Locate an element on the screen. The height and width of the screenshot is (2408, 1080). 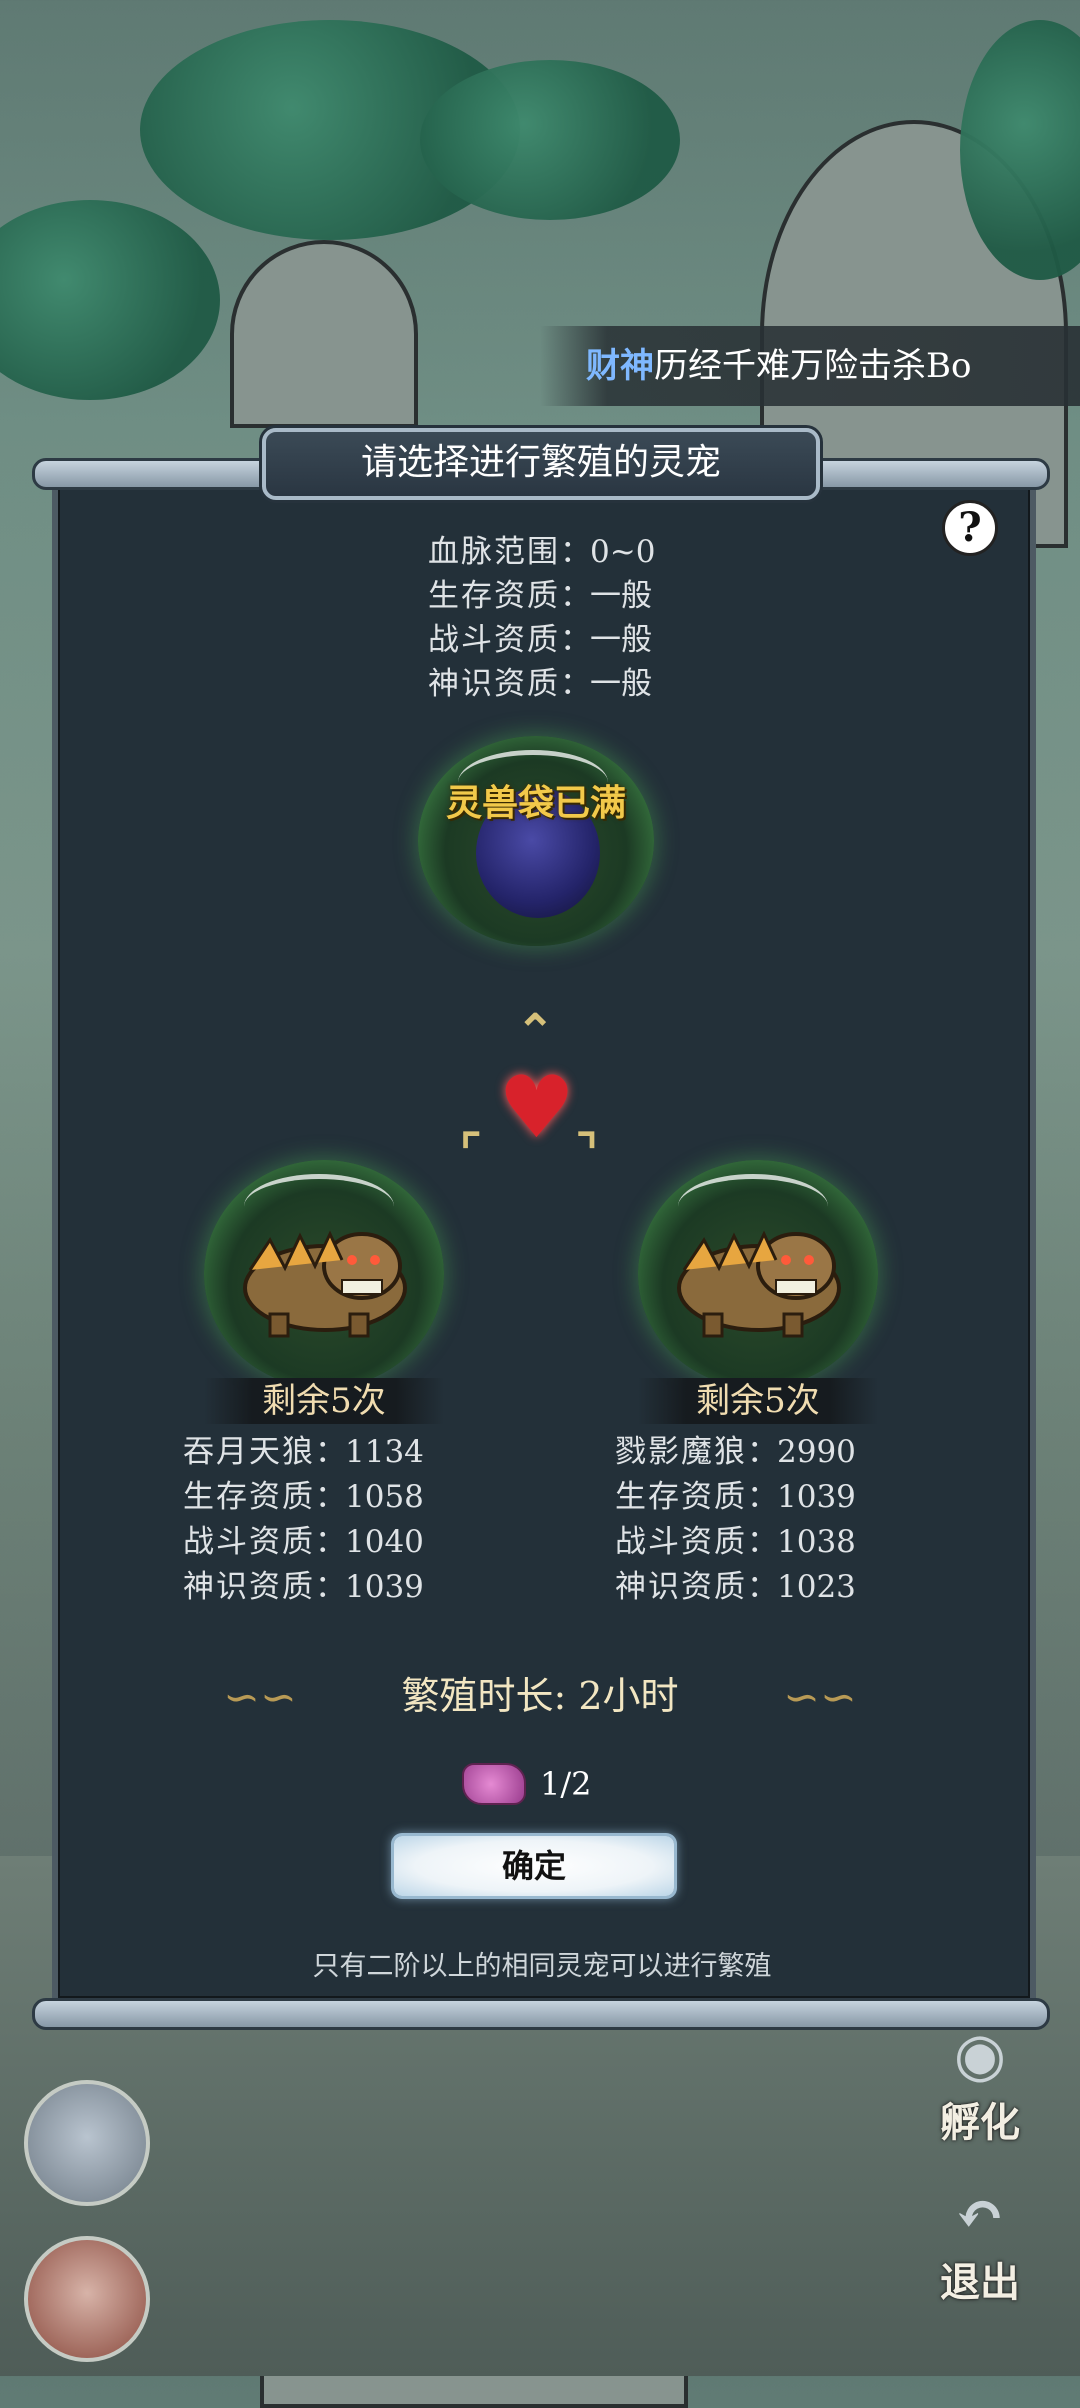
ticker-message: 历经千难万险击杀Bo is located at coordinates (813, 366).